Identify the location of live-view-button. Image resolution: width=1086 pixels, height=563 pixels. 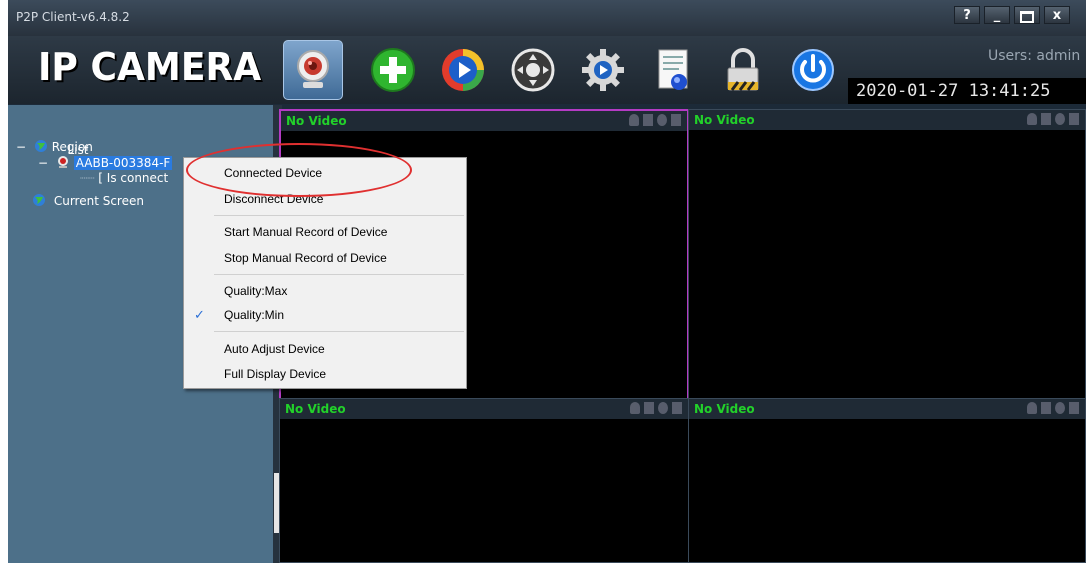
(313, 70).